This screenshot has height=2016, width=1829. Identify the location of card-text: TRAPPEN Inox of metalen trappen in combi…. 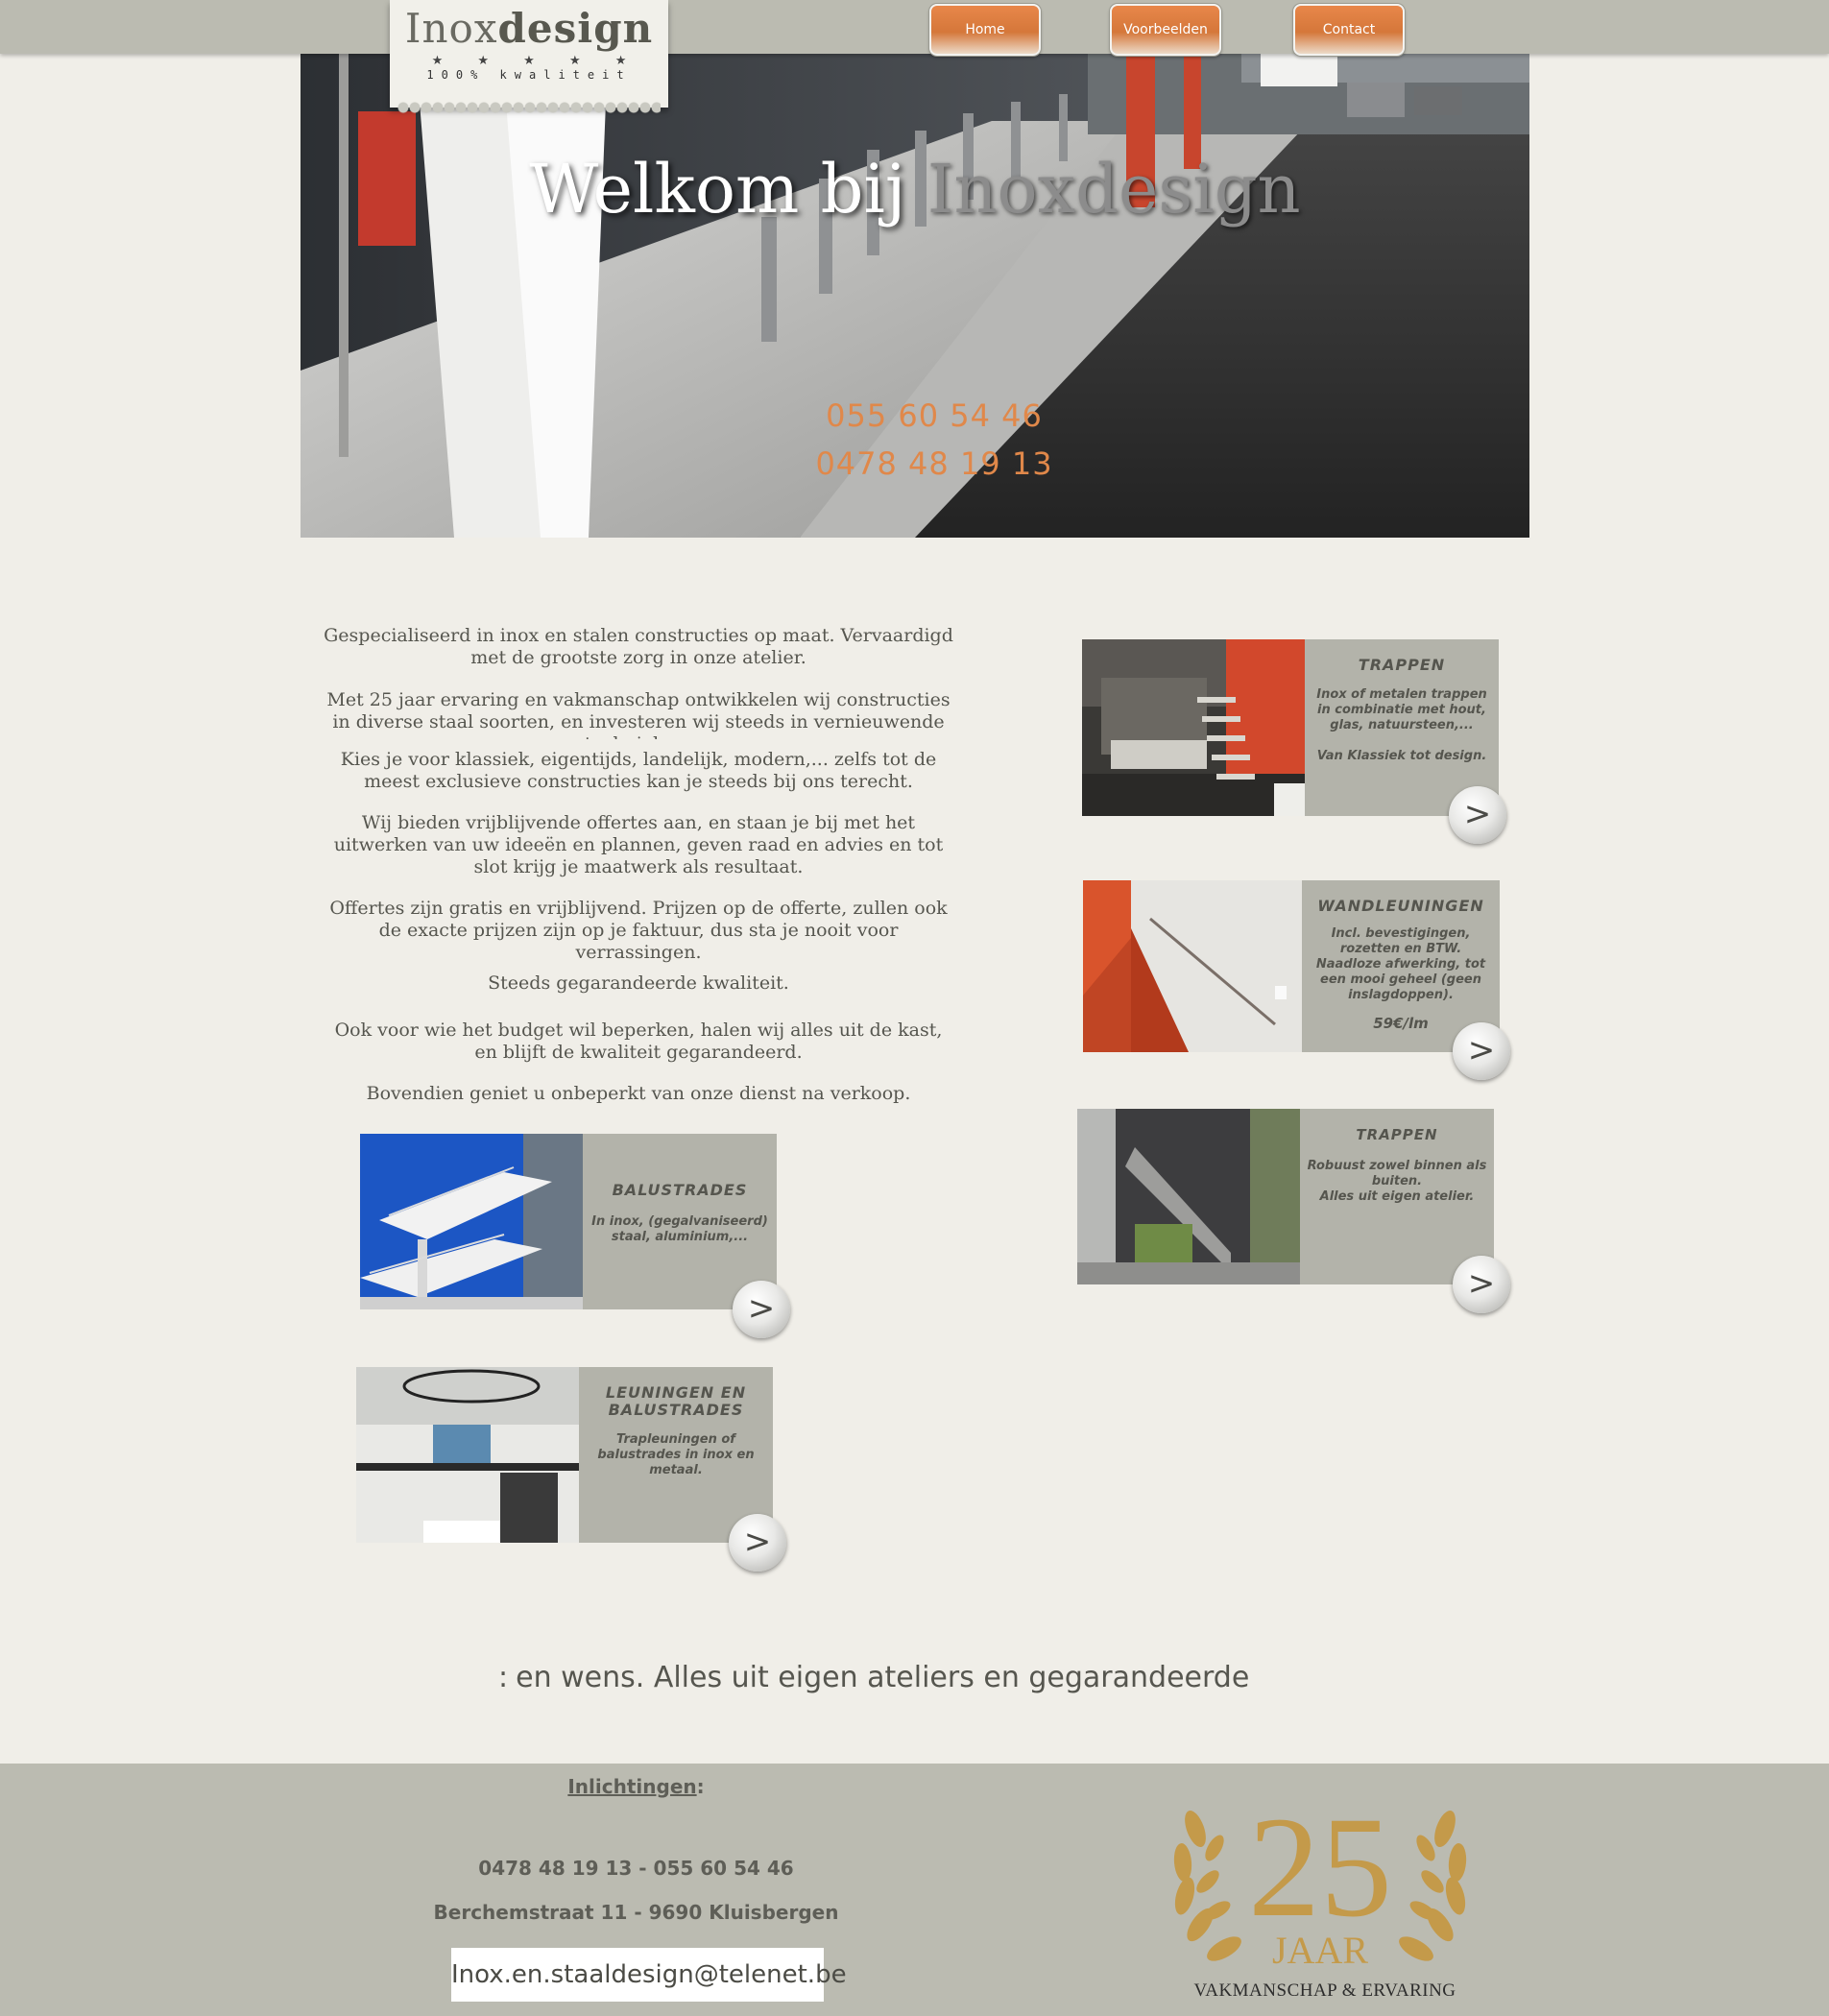
(1402, 701).